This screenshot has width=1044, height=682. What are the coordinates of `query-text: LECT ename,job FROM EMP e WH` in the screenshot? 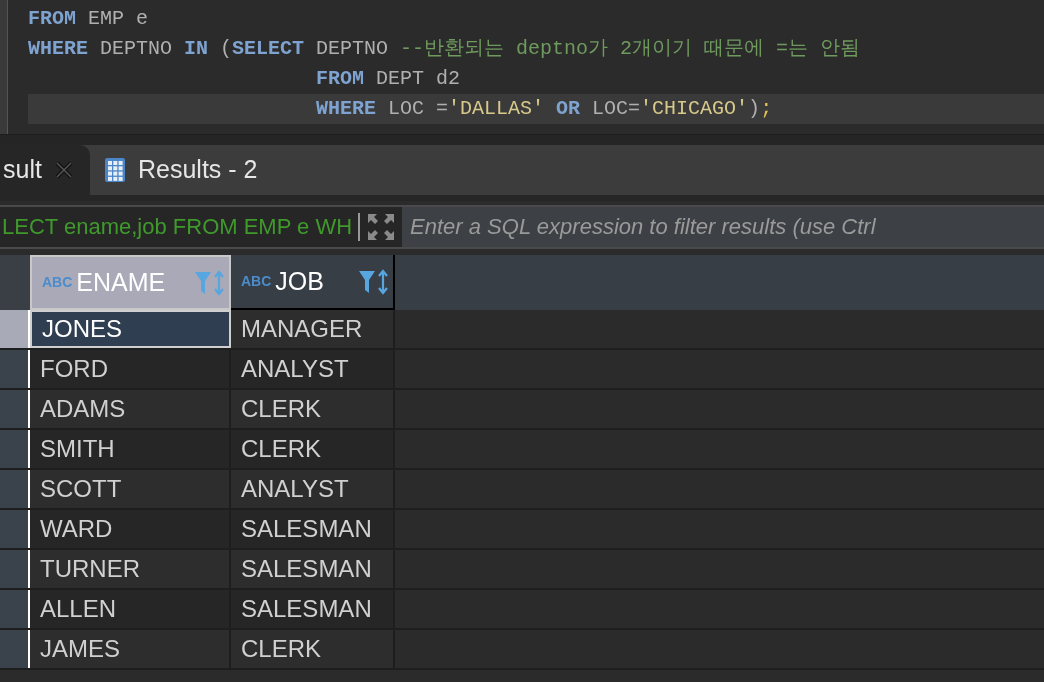 It's located at (180, 227).